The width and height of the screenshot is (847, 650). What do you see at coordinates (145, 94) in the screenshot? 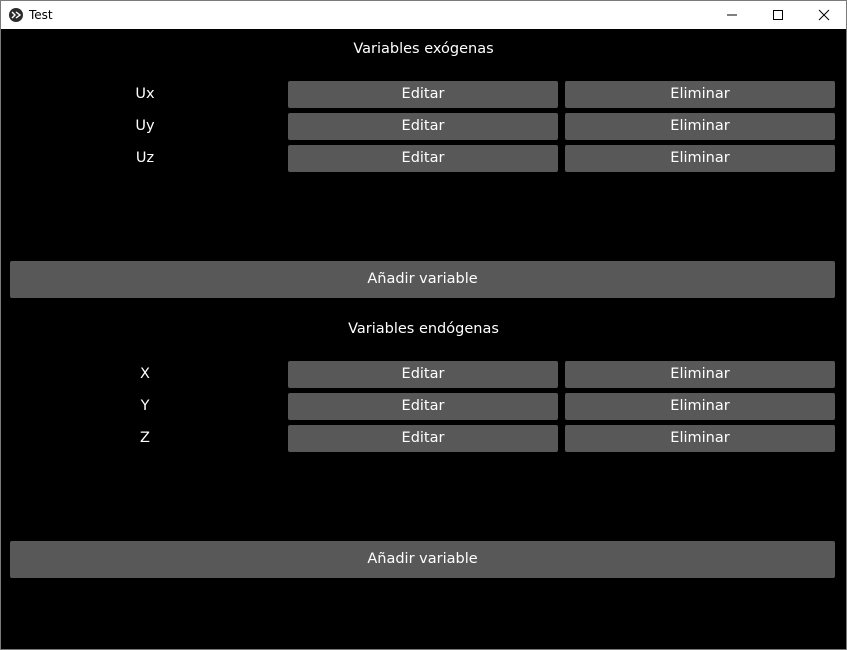
I see `exogenous-variable-label: Ux` at bounding box center [145, 94].